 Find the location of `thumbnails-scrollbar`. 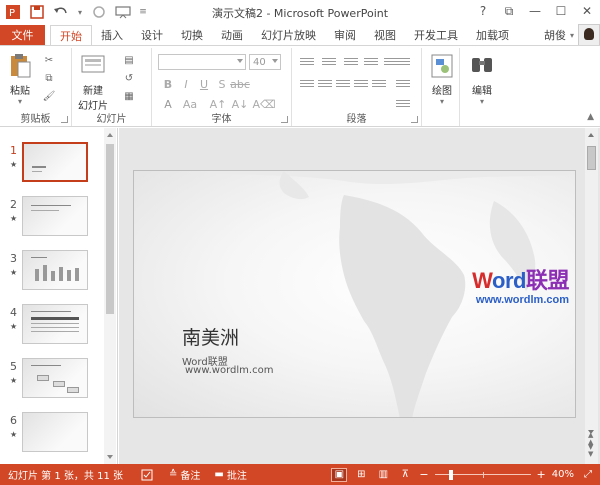

thumbnails-scrollbar is located at coordinates (110, 296).